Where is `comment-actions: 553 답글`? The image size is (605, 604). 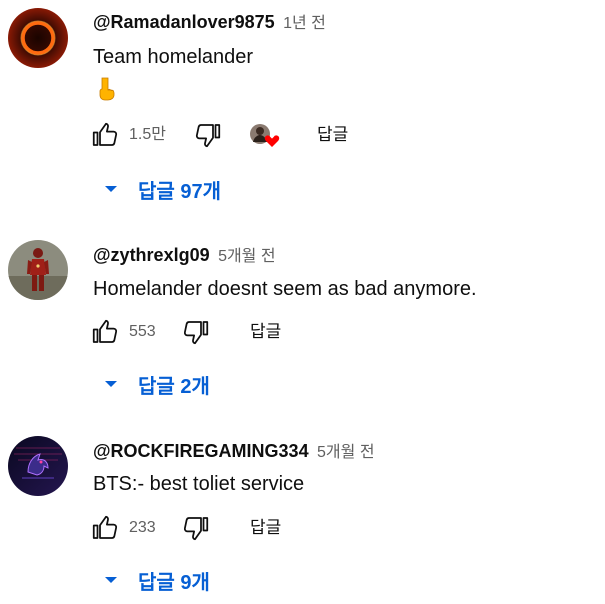 comment-actions: 553 답글 is located at coordinates (288, 333).